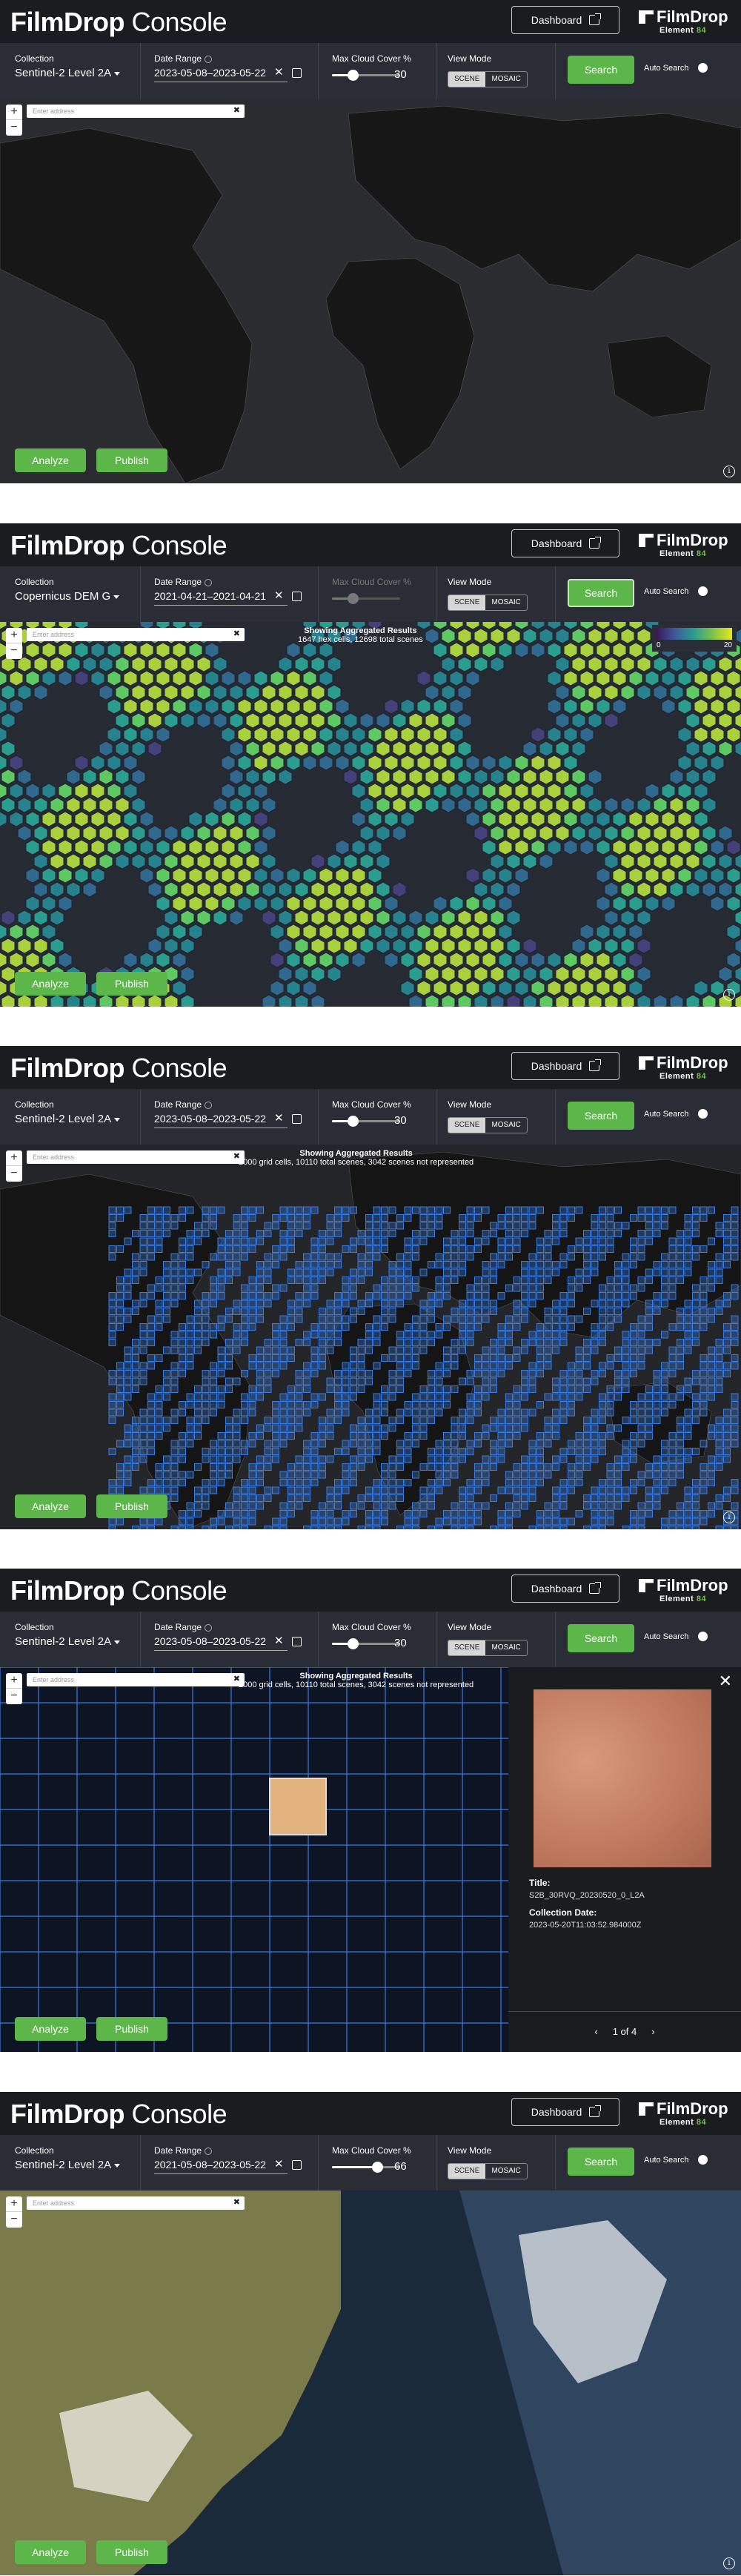  Describe the element at coordinates (595, 2031) in the screenshot. I see `previous-icon: ‹` at that location.